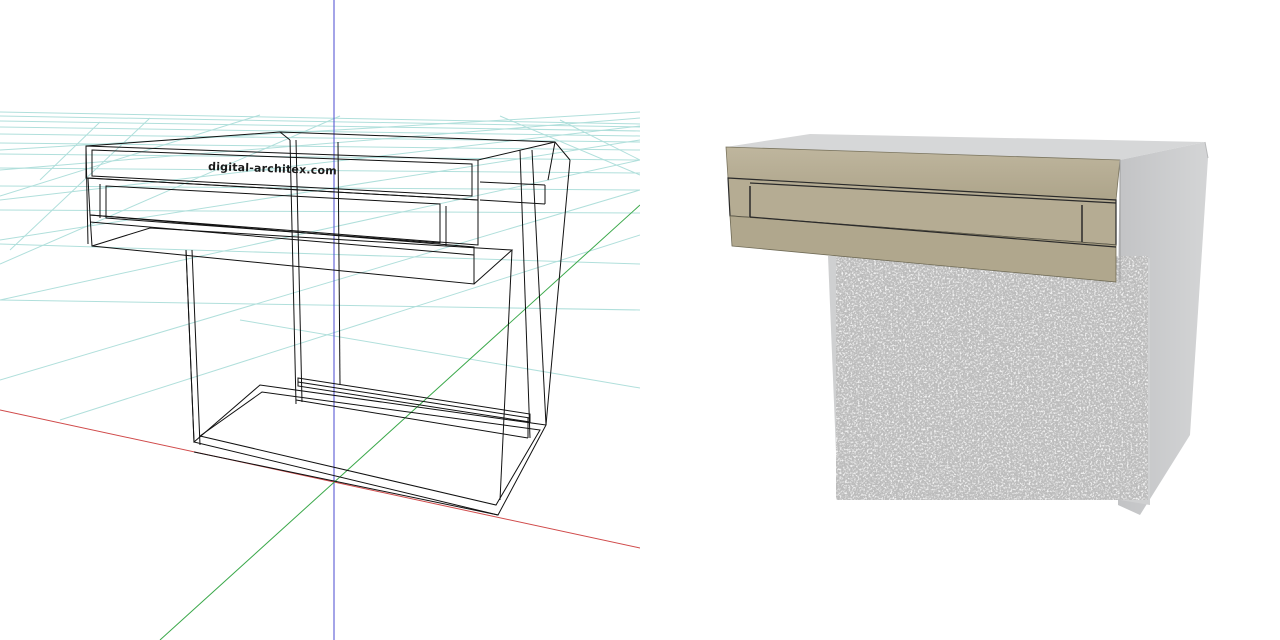 The image size is (1280, 640). Describe the element at coordinates (272, 168) in the screenshot. I see `watermark-label: digital-architex.com` at that location.